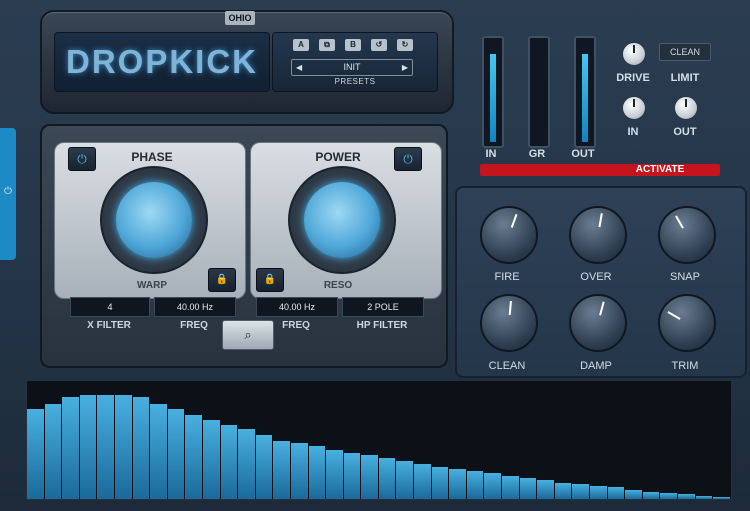  I want to click on drive-knob, so click(634, 54).